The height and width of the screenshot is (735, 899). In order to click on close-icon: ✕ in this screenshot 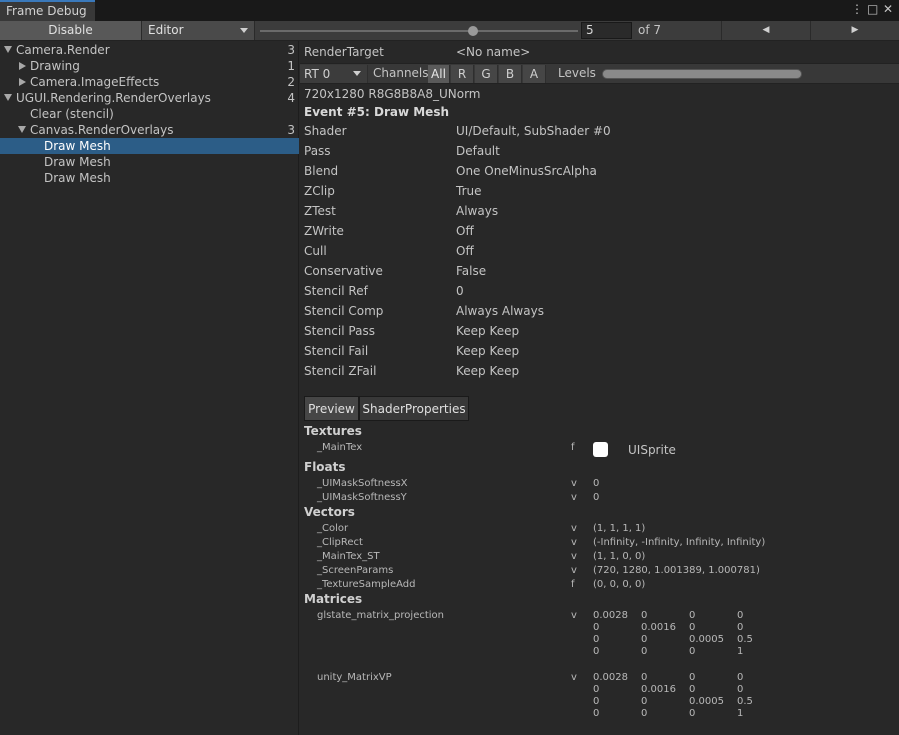, I will do `click(888, 9)`.